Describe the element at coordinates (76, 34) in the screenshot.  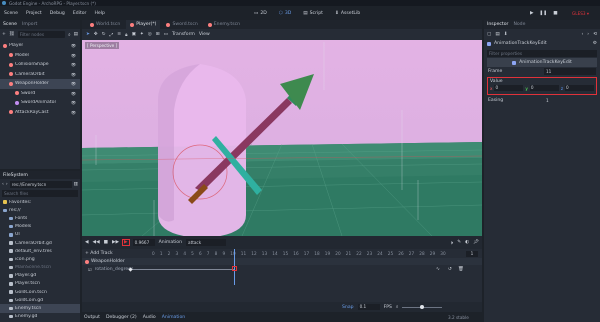
I see `script-icon: ▤` at that location.